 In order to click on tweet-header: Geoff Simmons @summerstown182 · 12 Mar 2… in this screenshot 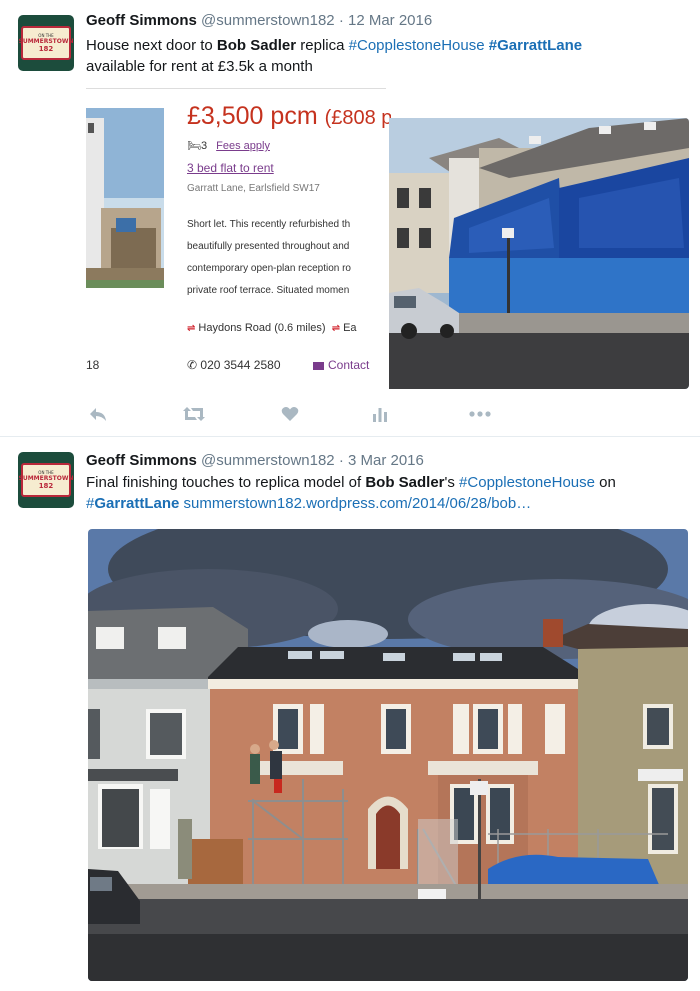, I will do `click(259, 21)`.